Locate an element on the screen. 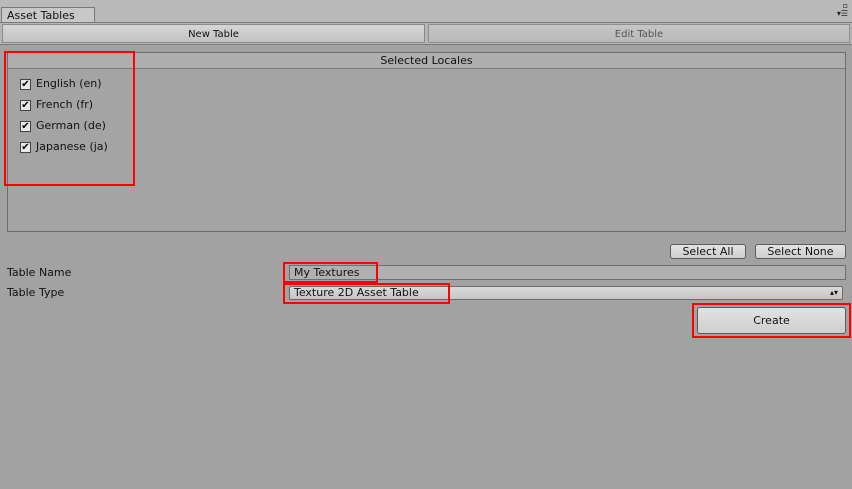  highlight-table-name is located at coordinates (330, 272).